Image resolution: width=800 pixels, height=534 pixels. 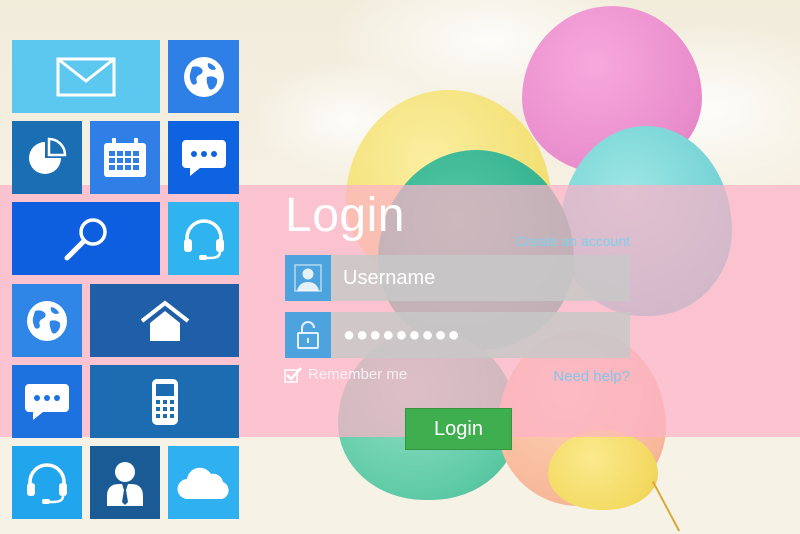 I want to click on tile-search, so click(x=86, y=238).